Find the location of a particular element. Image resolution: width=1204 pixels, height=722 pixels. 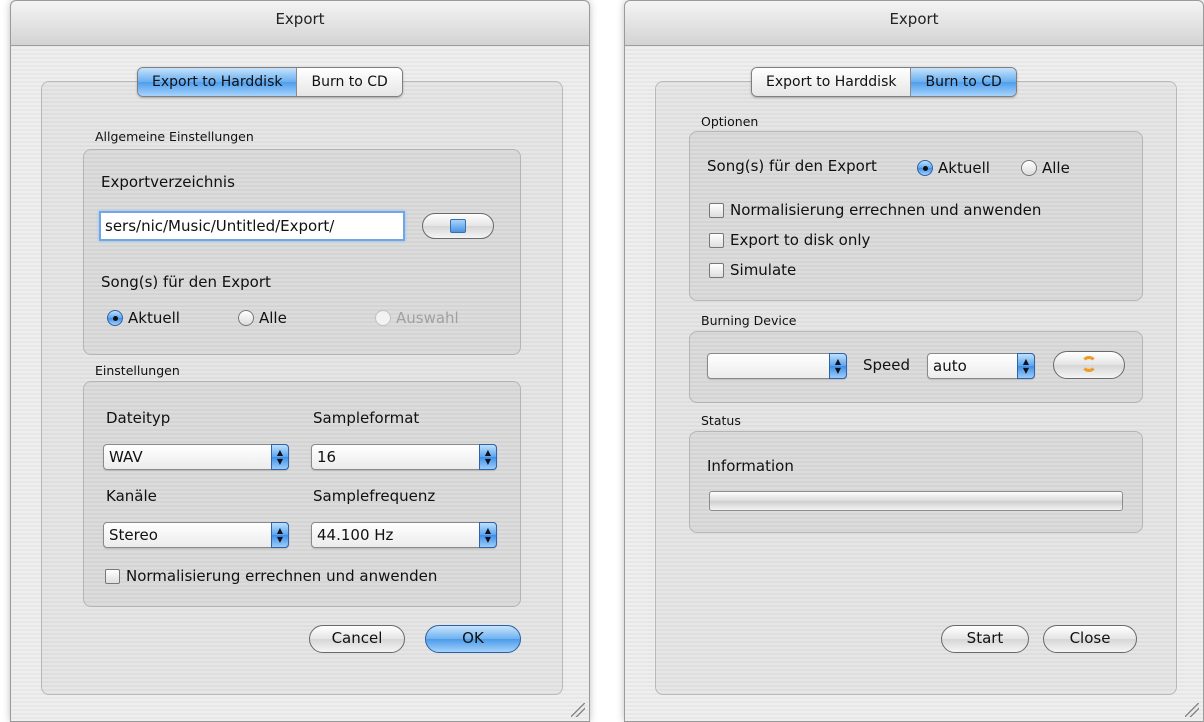

radio-selection: Auswahl is located at coordinates (417, 318).